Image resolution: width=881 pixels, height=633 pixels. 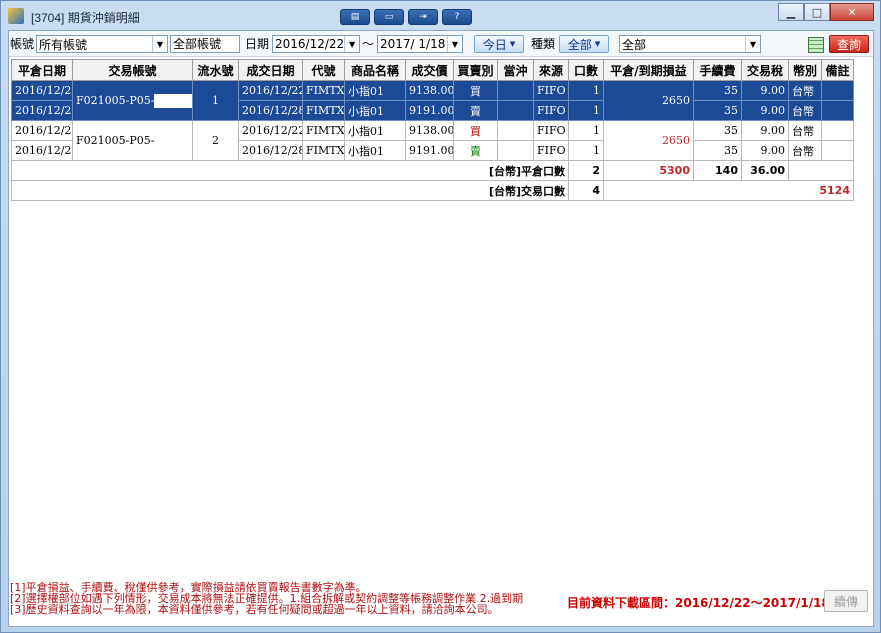 I want to click on summary-row-close: [台幣]平倉口數 2 5300 140 36.00, so click(x=432, y=170).